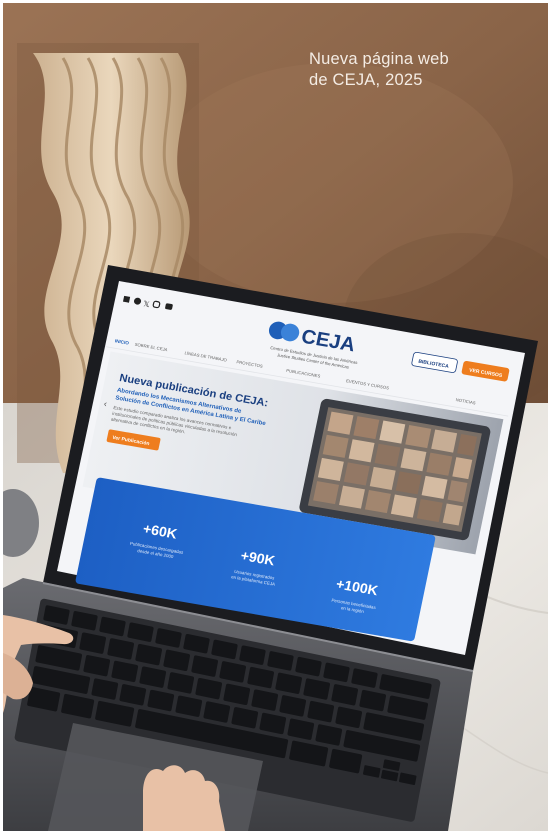 This screenshot has height=834, width=551. Describe the element at coordinates (379, 59) in the screenshot. I see `caption-line-1: Nueva página web` at that location.